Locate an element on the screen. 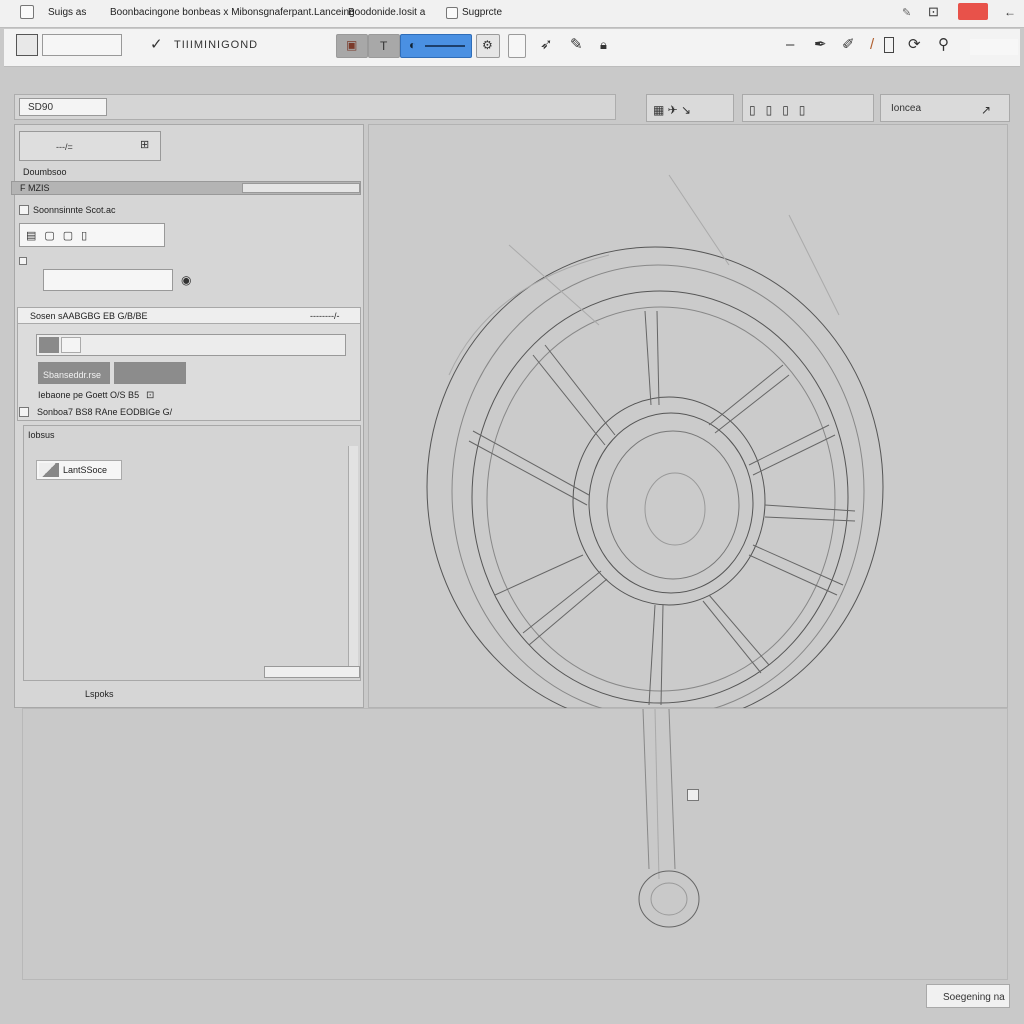 Image resolution: width=1024 pixels, height=1024 pixels. primary-action-label: Sbanseddr.rse is located at coordinates (72, 375).